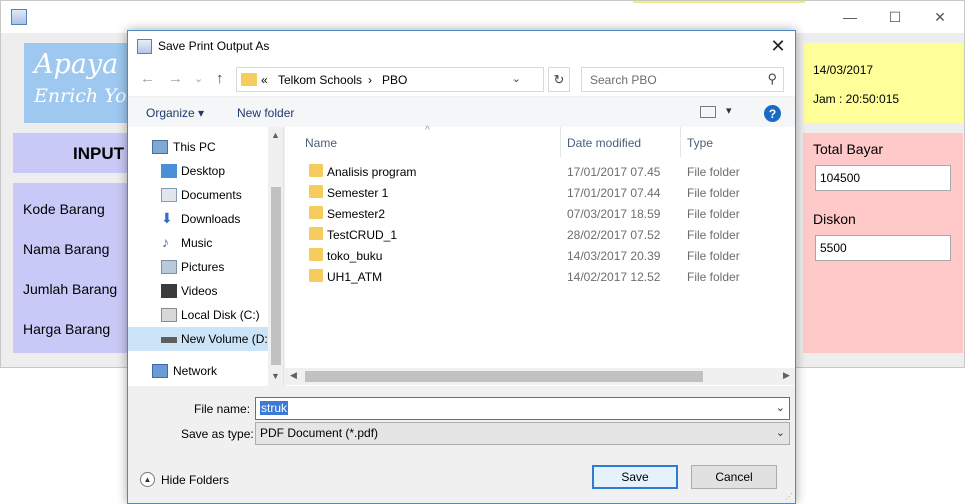 This screenshot has height=504, width=965. Describe the element at coordinates (203, 171) in the screenshot. I see `nav-label: Desktop` at that location.